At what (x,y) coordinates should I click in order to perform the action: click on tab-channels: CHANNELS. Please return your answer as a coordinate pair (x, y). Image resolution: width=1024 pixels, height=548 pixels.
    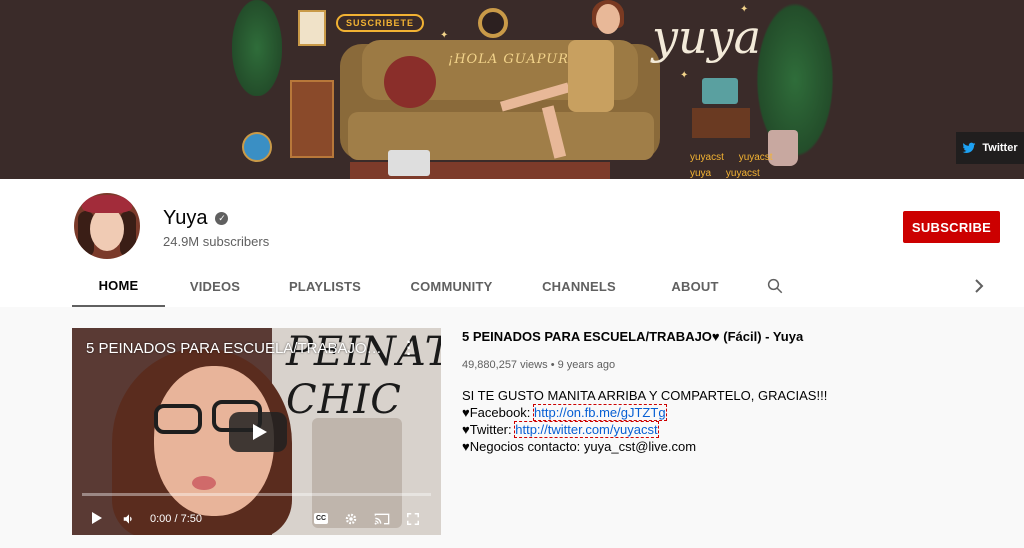
    Looking at the image, I should click on (579, 286).